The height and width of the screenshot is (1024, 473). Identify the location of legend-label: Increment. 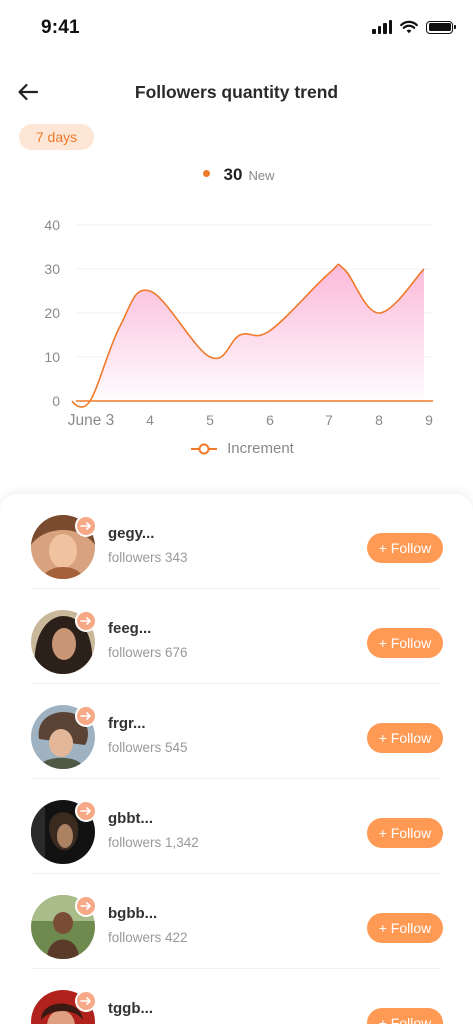
(260, 448).